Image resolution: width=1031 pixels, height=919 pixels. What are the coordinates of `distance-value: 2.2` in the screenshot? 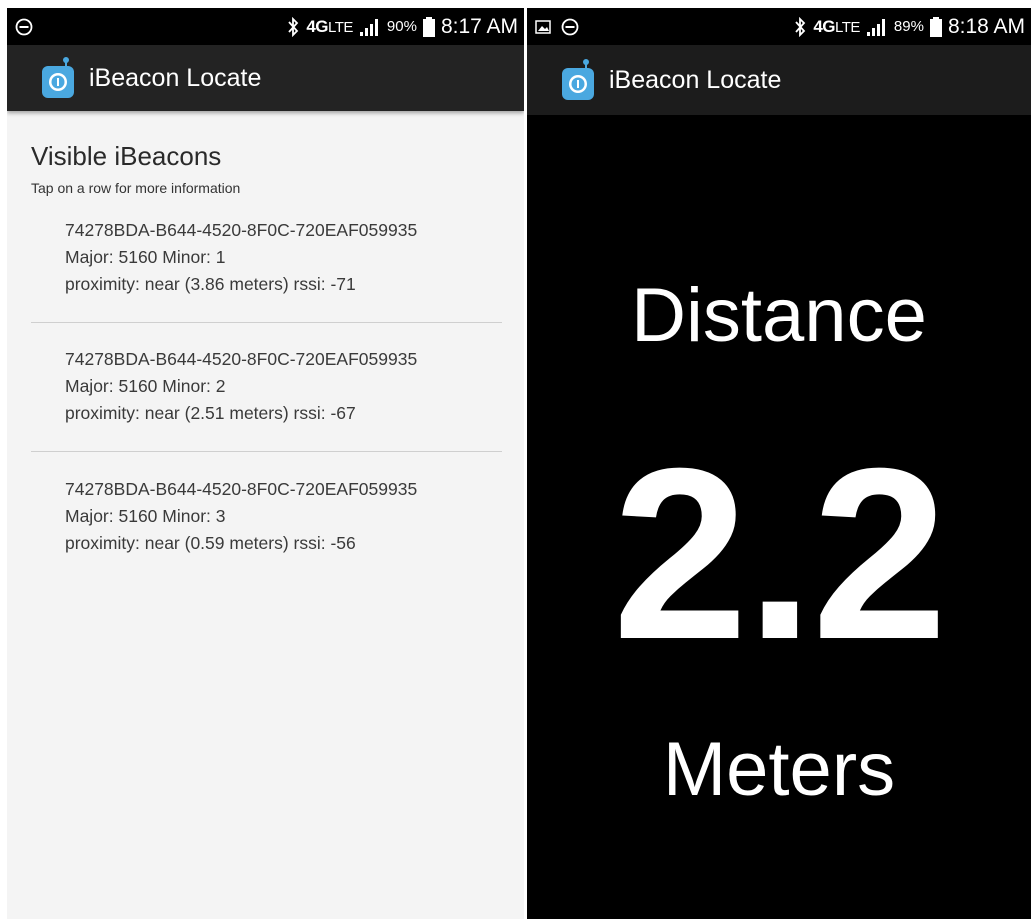 It's located at (779, 553).